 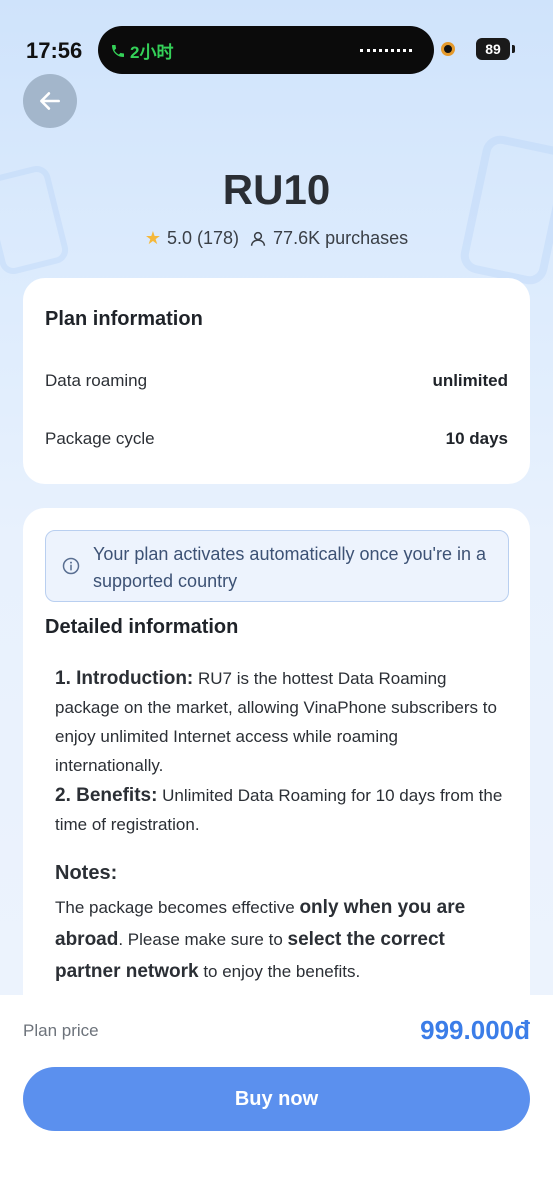 I want to click on detail-title: Detailed information, so click(x=142, y=627).